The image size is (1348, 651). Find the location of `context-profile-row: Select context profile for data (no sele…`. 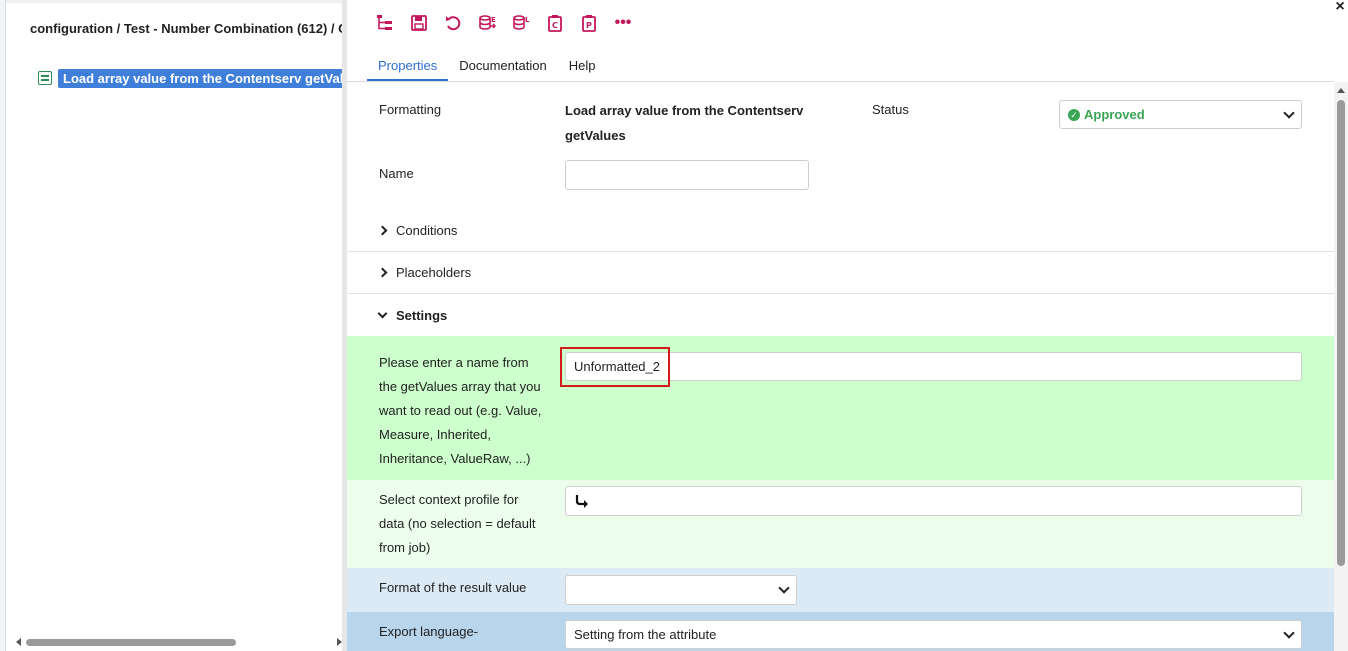

context-profile-row: Select context profile for data (no sele… is located at coordinates (840, 524).